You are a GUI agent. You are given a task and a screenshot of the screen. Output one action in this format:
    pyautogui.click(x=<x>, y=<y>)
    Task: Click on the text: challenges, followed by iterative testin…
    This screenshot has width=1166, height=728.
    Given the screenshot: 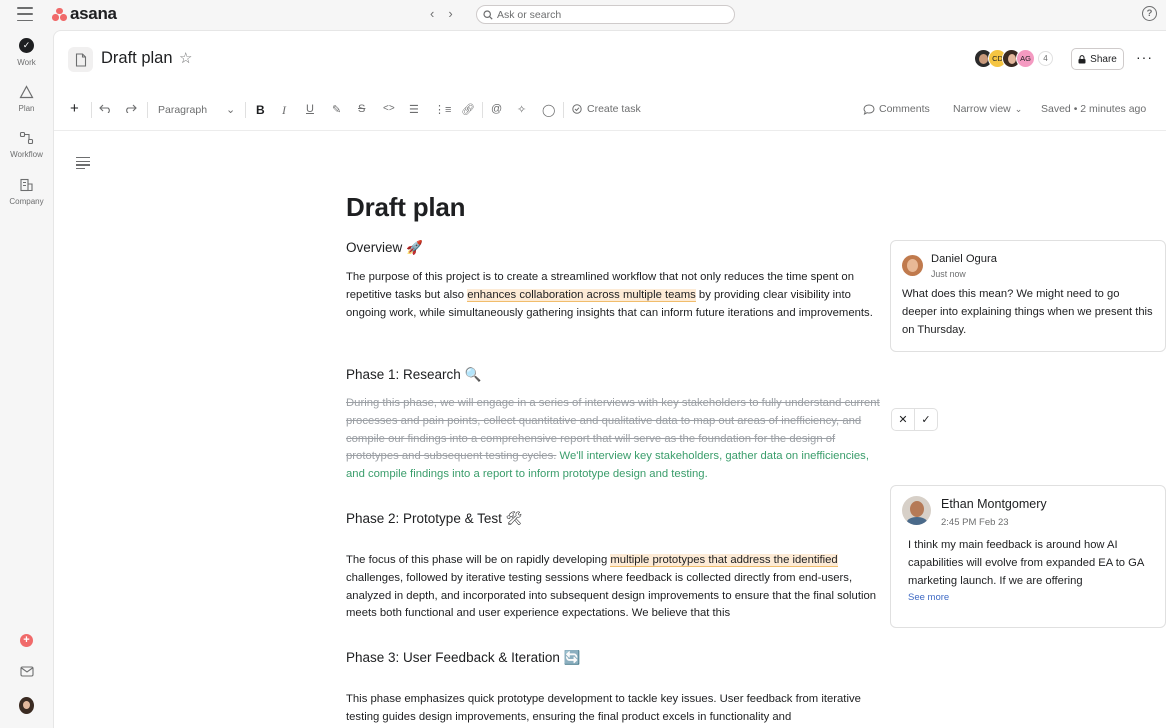 What is the action you would take?
    pyautogui.click(x=611, y=595)
    